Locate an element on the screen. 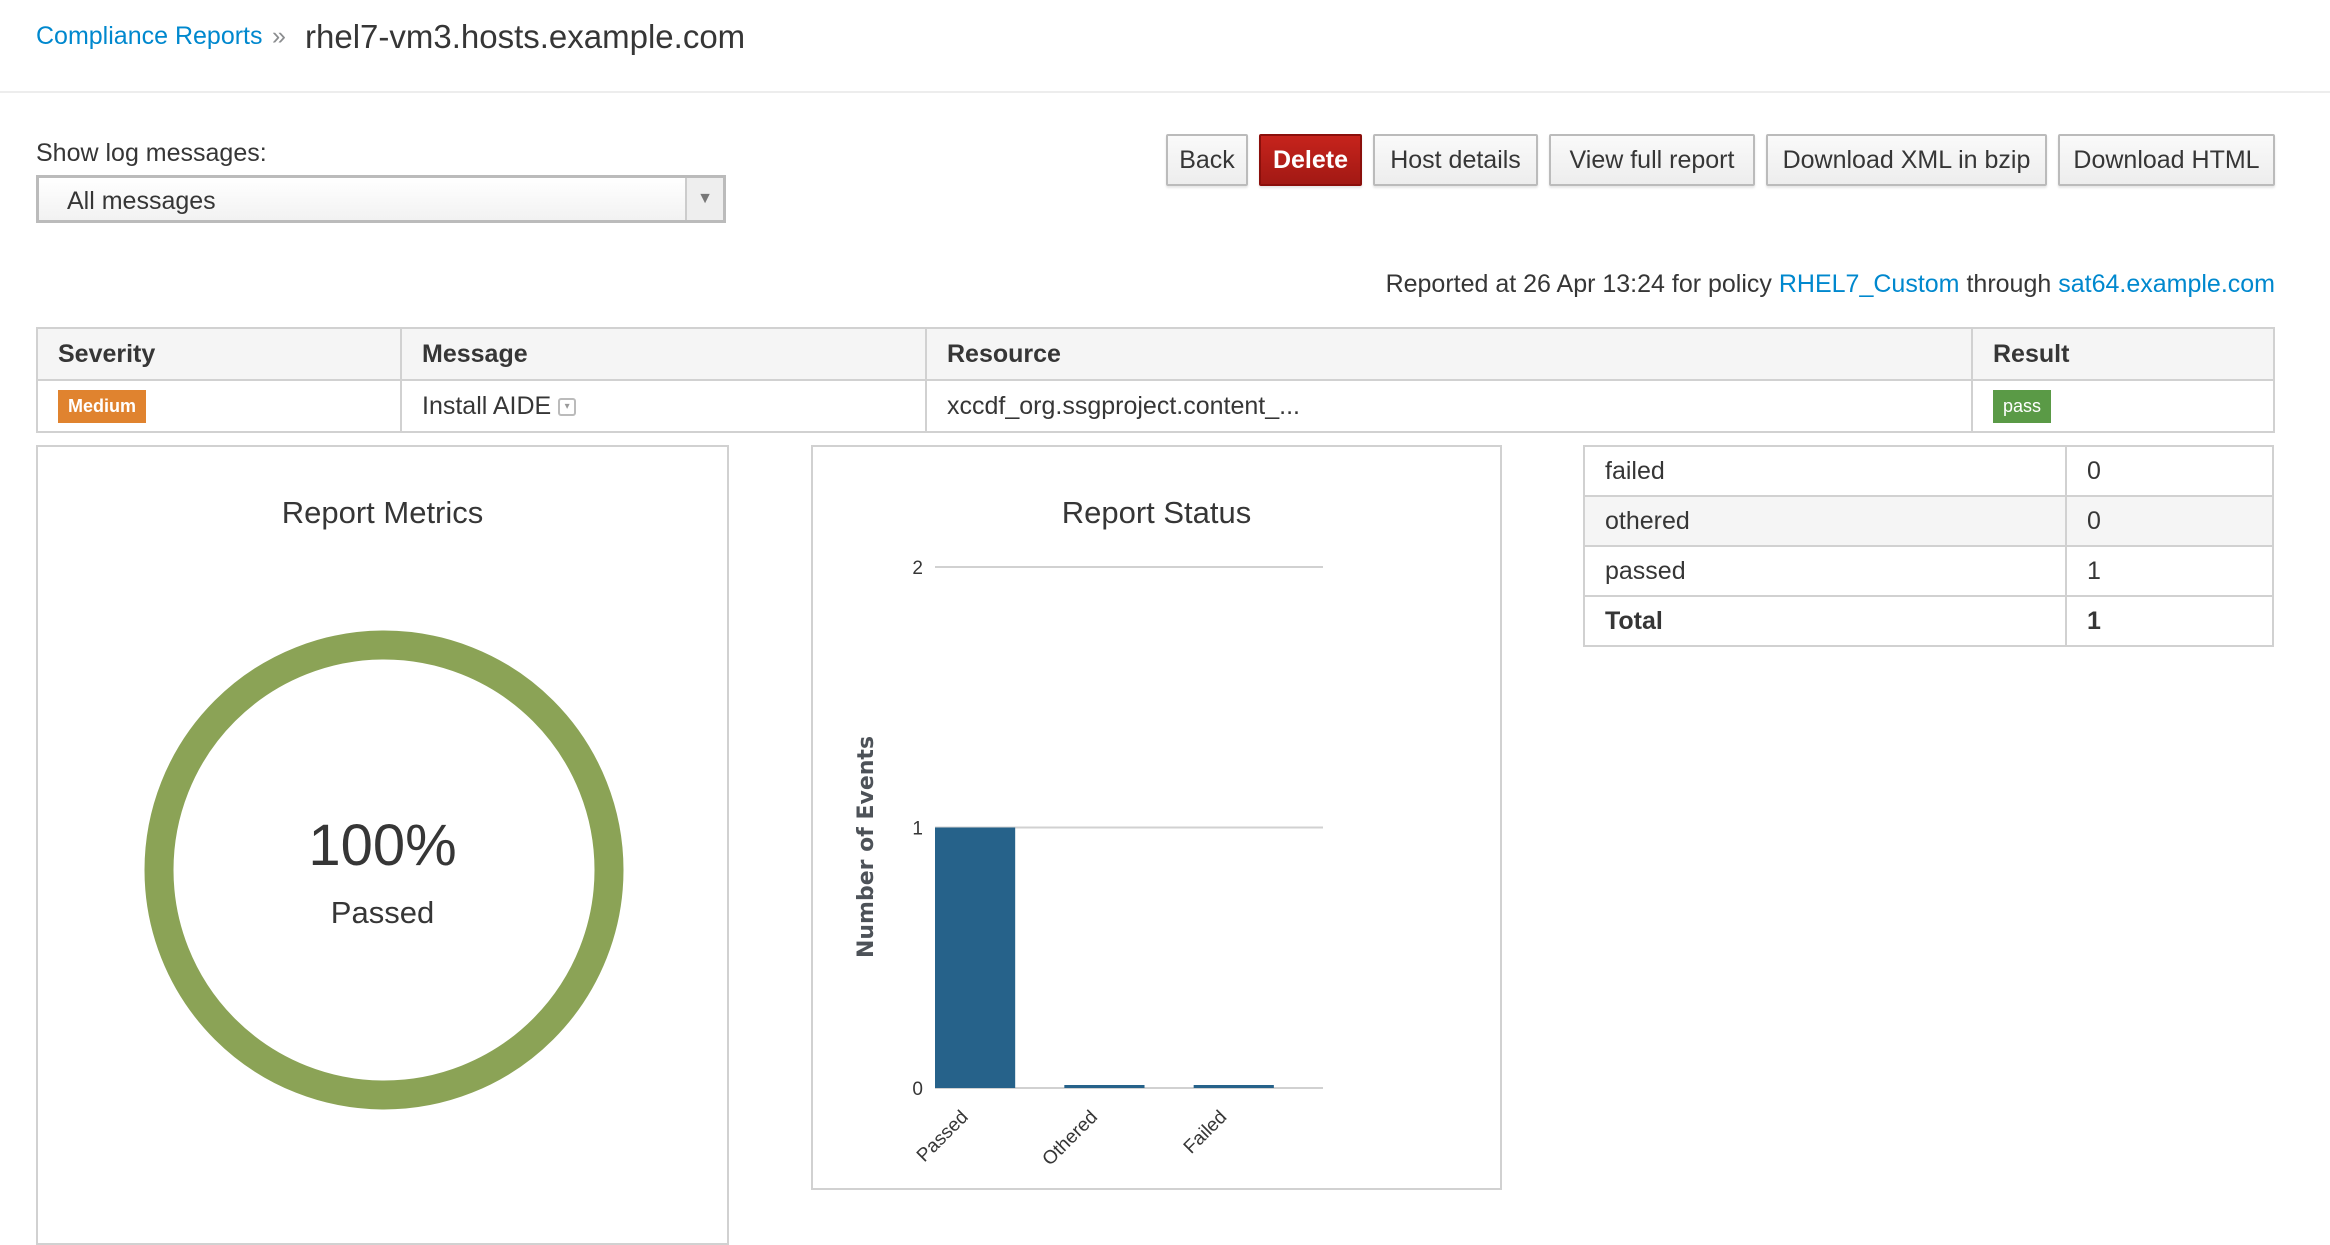  x-tick-label: Passed is located at coordinates (943, 1137).